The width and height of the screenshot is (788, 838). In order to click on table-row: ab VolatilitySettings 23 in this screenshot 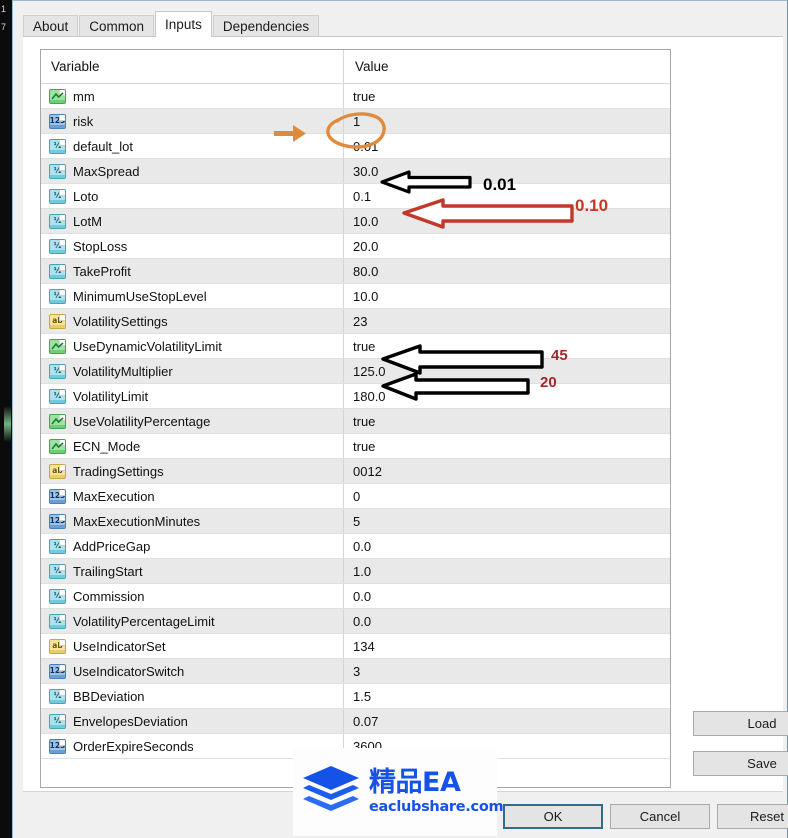, I will do `click(355, 321)`.